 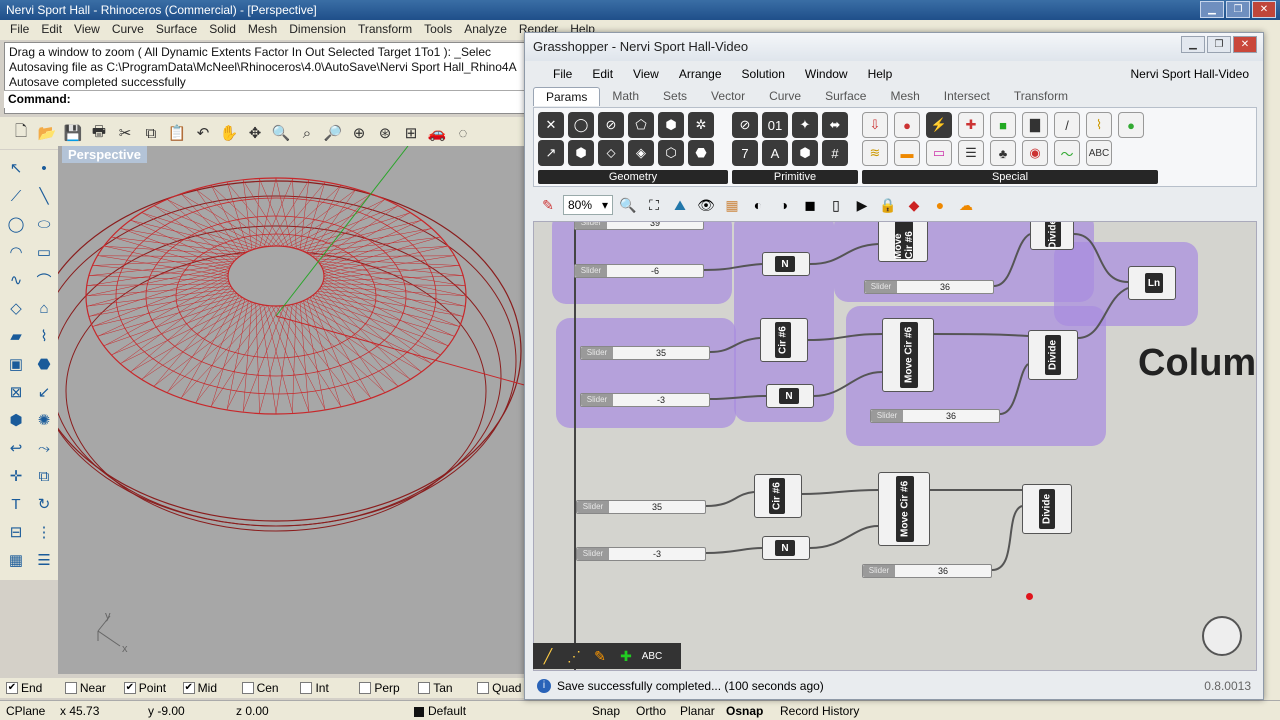 I want to click on galapagos-icon: ■, so click(x=1003, y=125).